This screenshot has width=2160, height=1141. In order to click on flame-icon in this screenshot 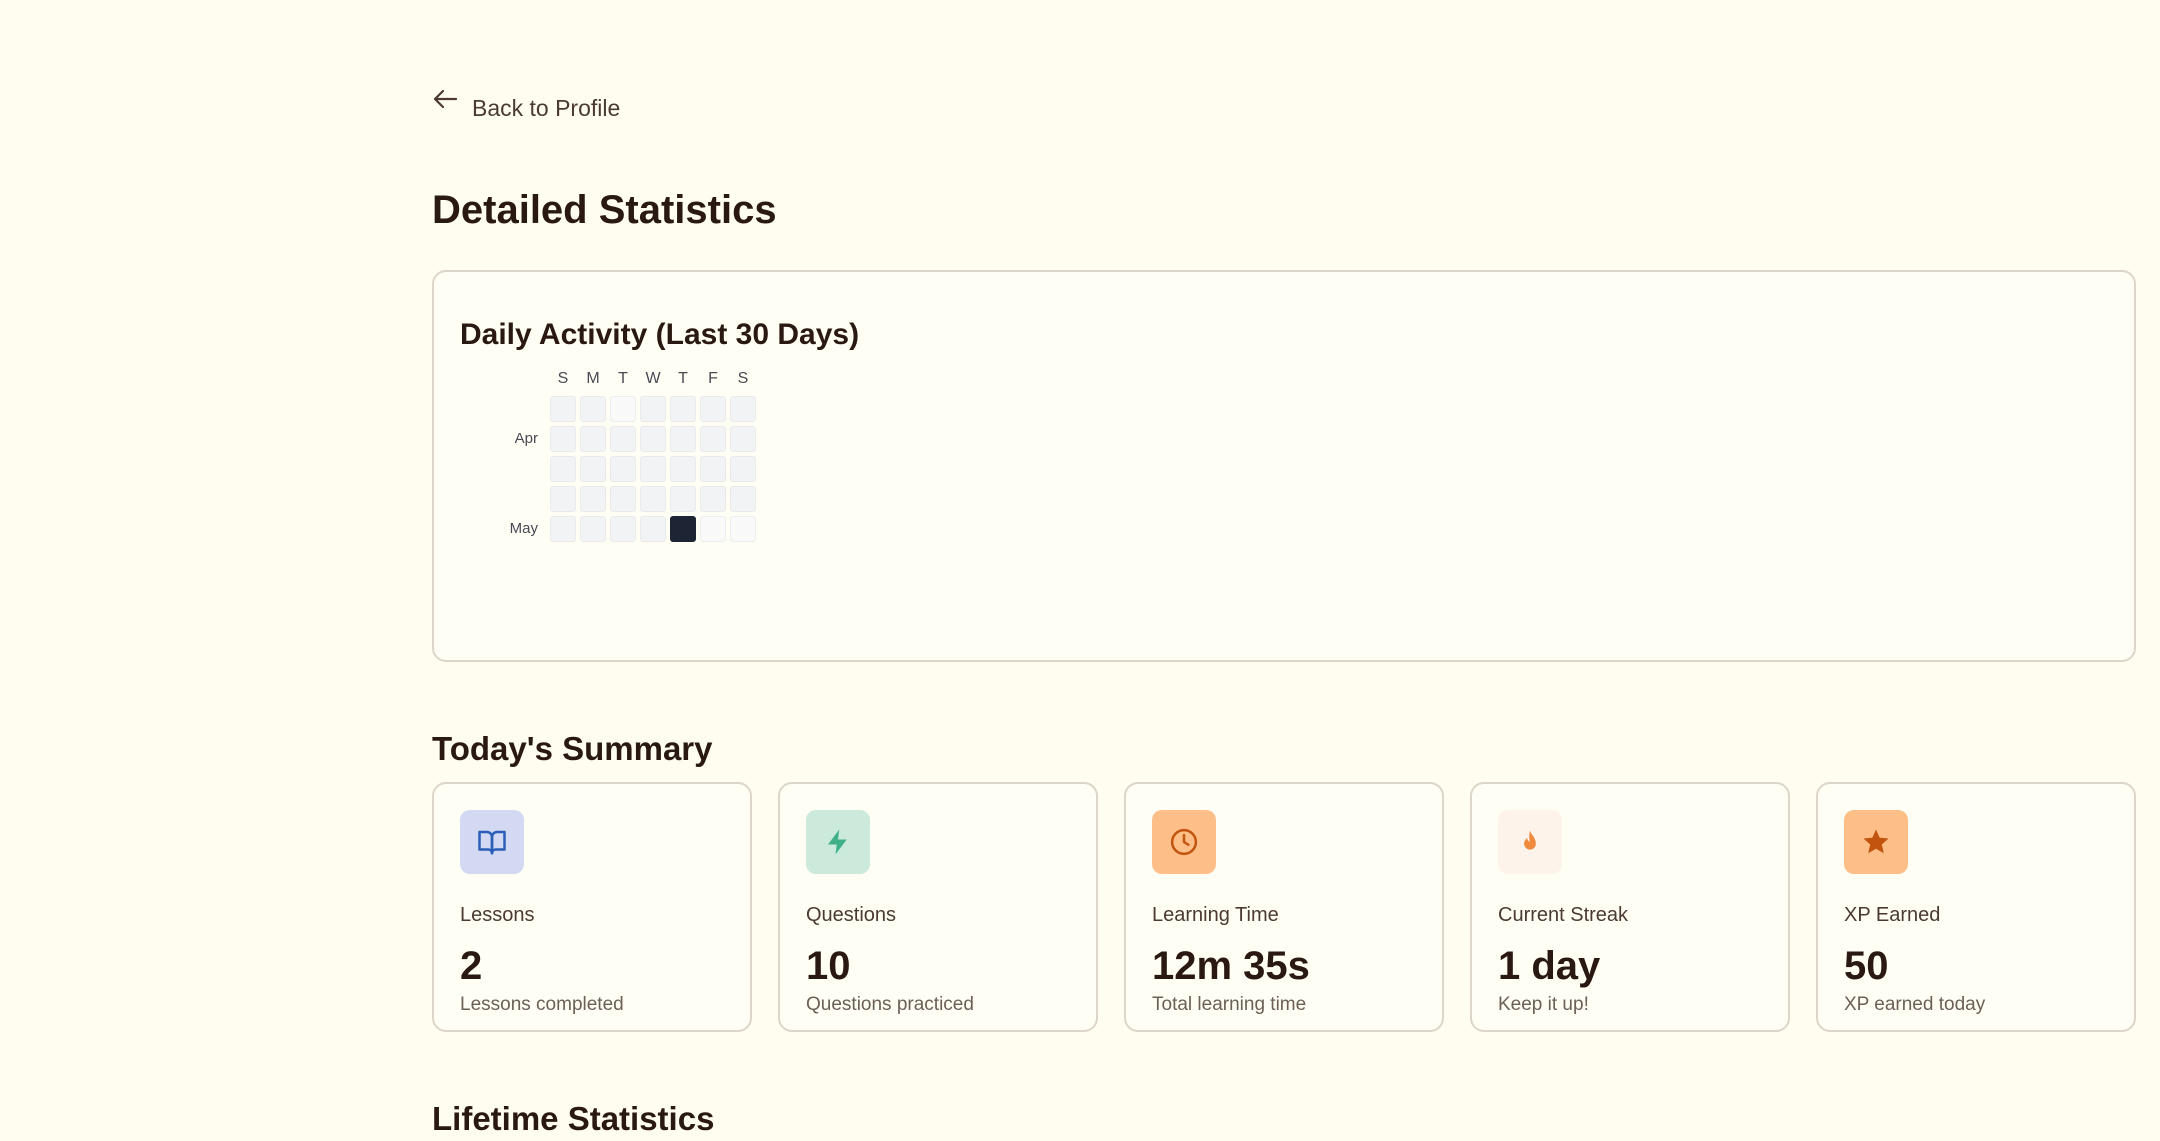, I will do `click(1530, 840)`.